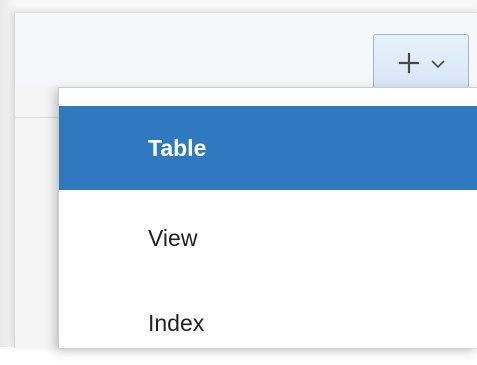 This screenshot has width=477, height=365. I want to click on divider, so click(37, 117).